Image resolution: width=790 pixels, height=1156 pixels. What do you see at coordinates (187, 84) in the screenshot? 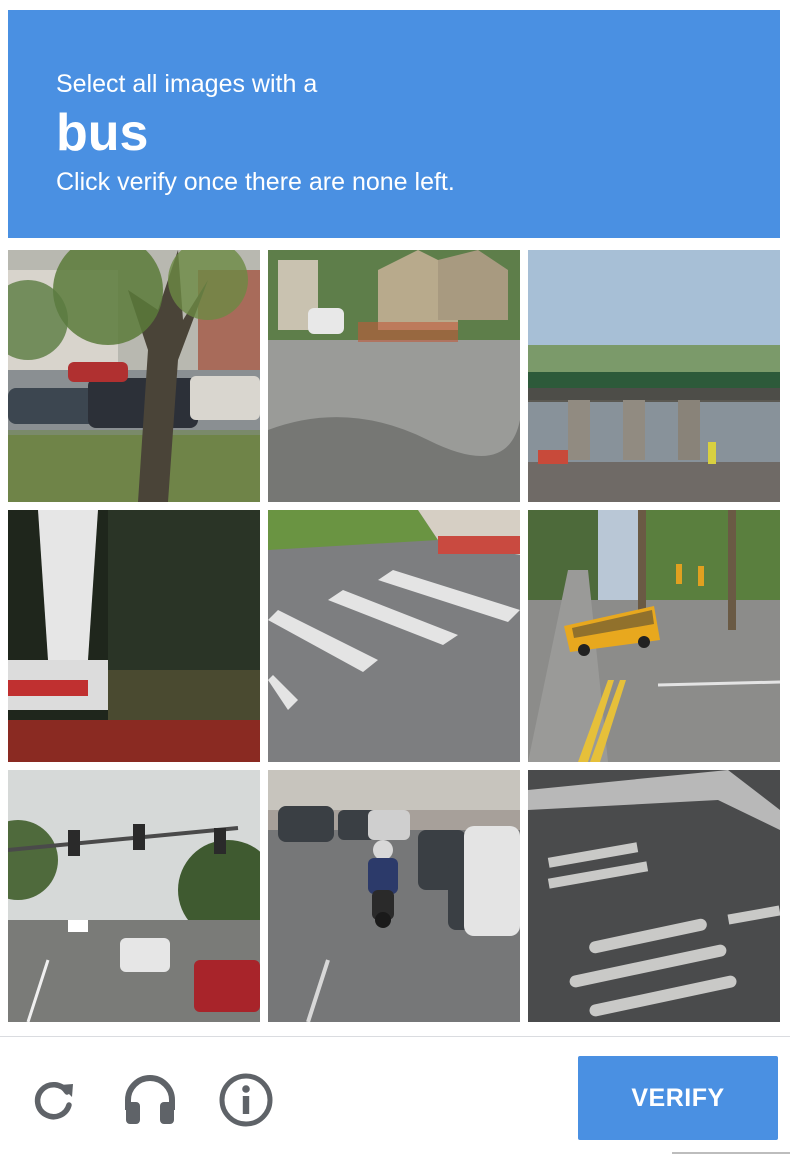
I see `instruction-text: Select all images with a` at bounding box center [187, 84].